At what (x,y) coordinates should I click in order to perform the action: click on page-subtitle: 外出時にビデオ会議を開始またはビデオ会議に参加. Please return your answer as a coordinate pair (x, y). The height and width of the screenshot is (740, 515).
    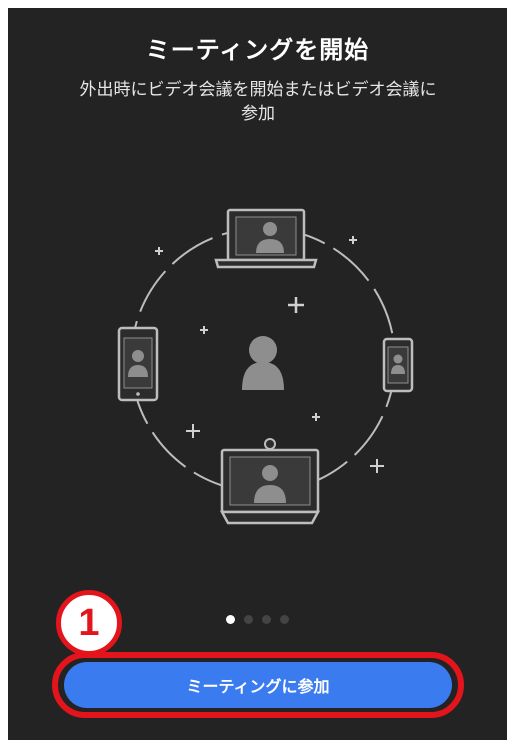
    Looking at the image, I should click on (258, 102).